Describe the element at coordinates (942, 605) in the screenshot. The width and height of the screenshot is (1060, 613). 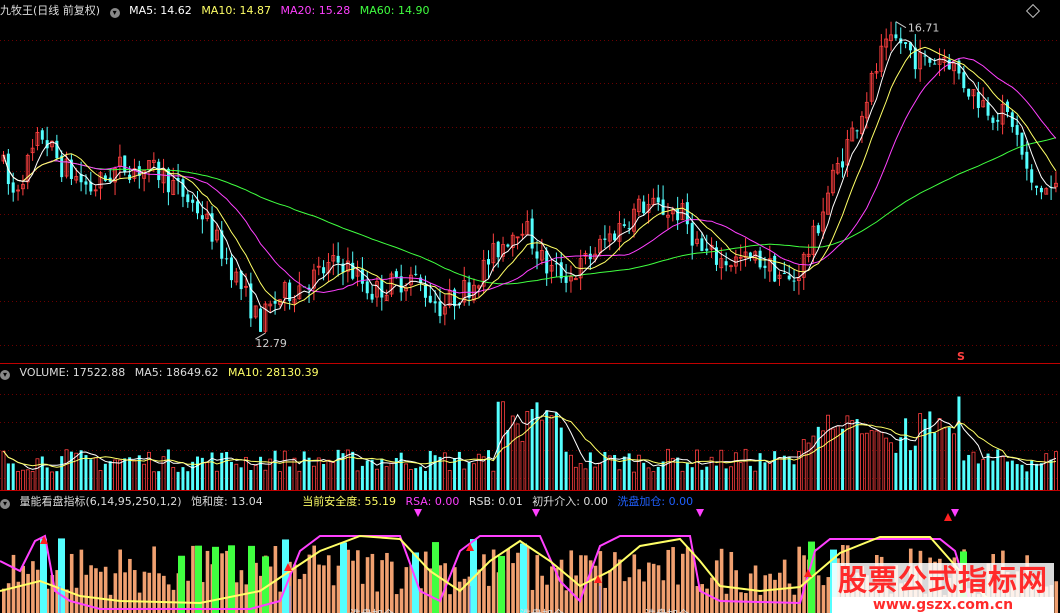
I see `watermark-url: www.gszx.com.cn` at that location.